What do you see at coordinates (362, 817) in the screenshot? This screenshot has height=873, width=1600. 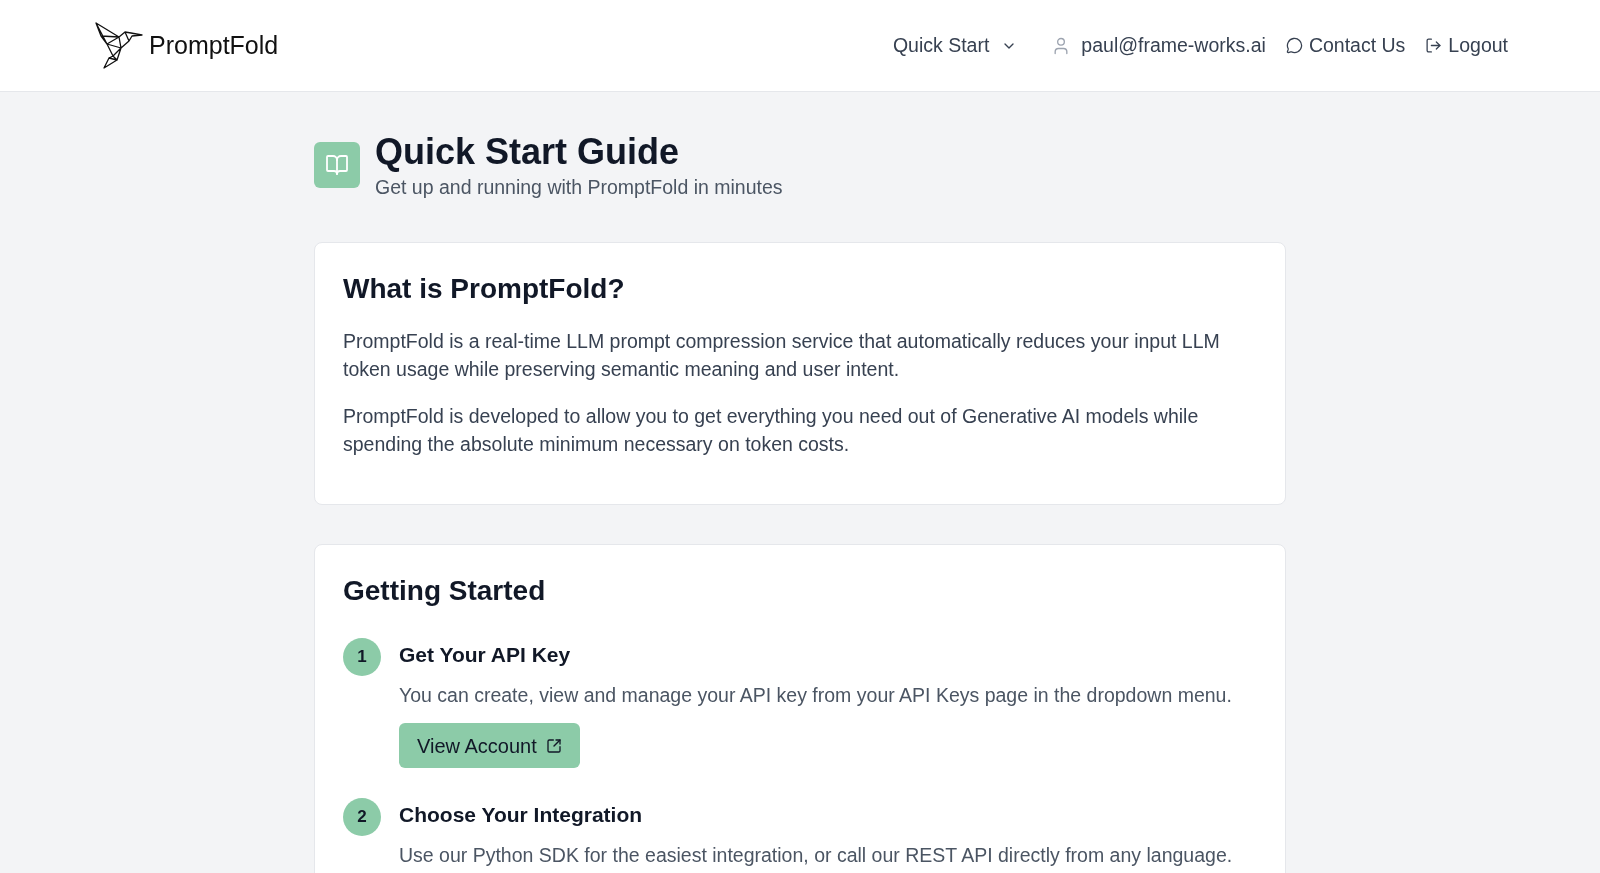 I see `step-number: 2` at bounding box center [362, 817].